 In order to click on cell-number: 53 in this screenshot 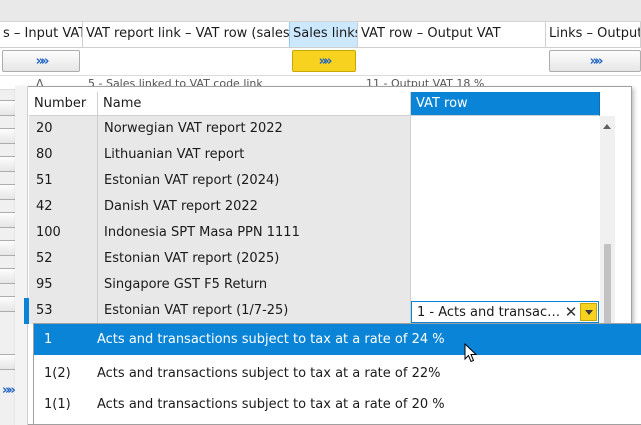, I will do `click(63, 311)`.